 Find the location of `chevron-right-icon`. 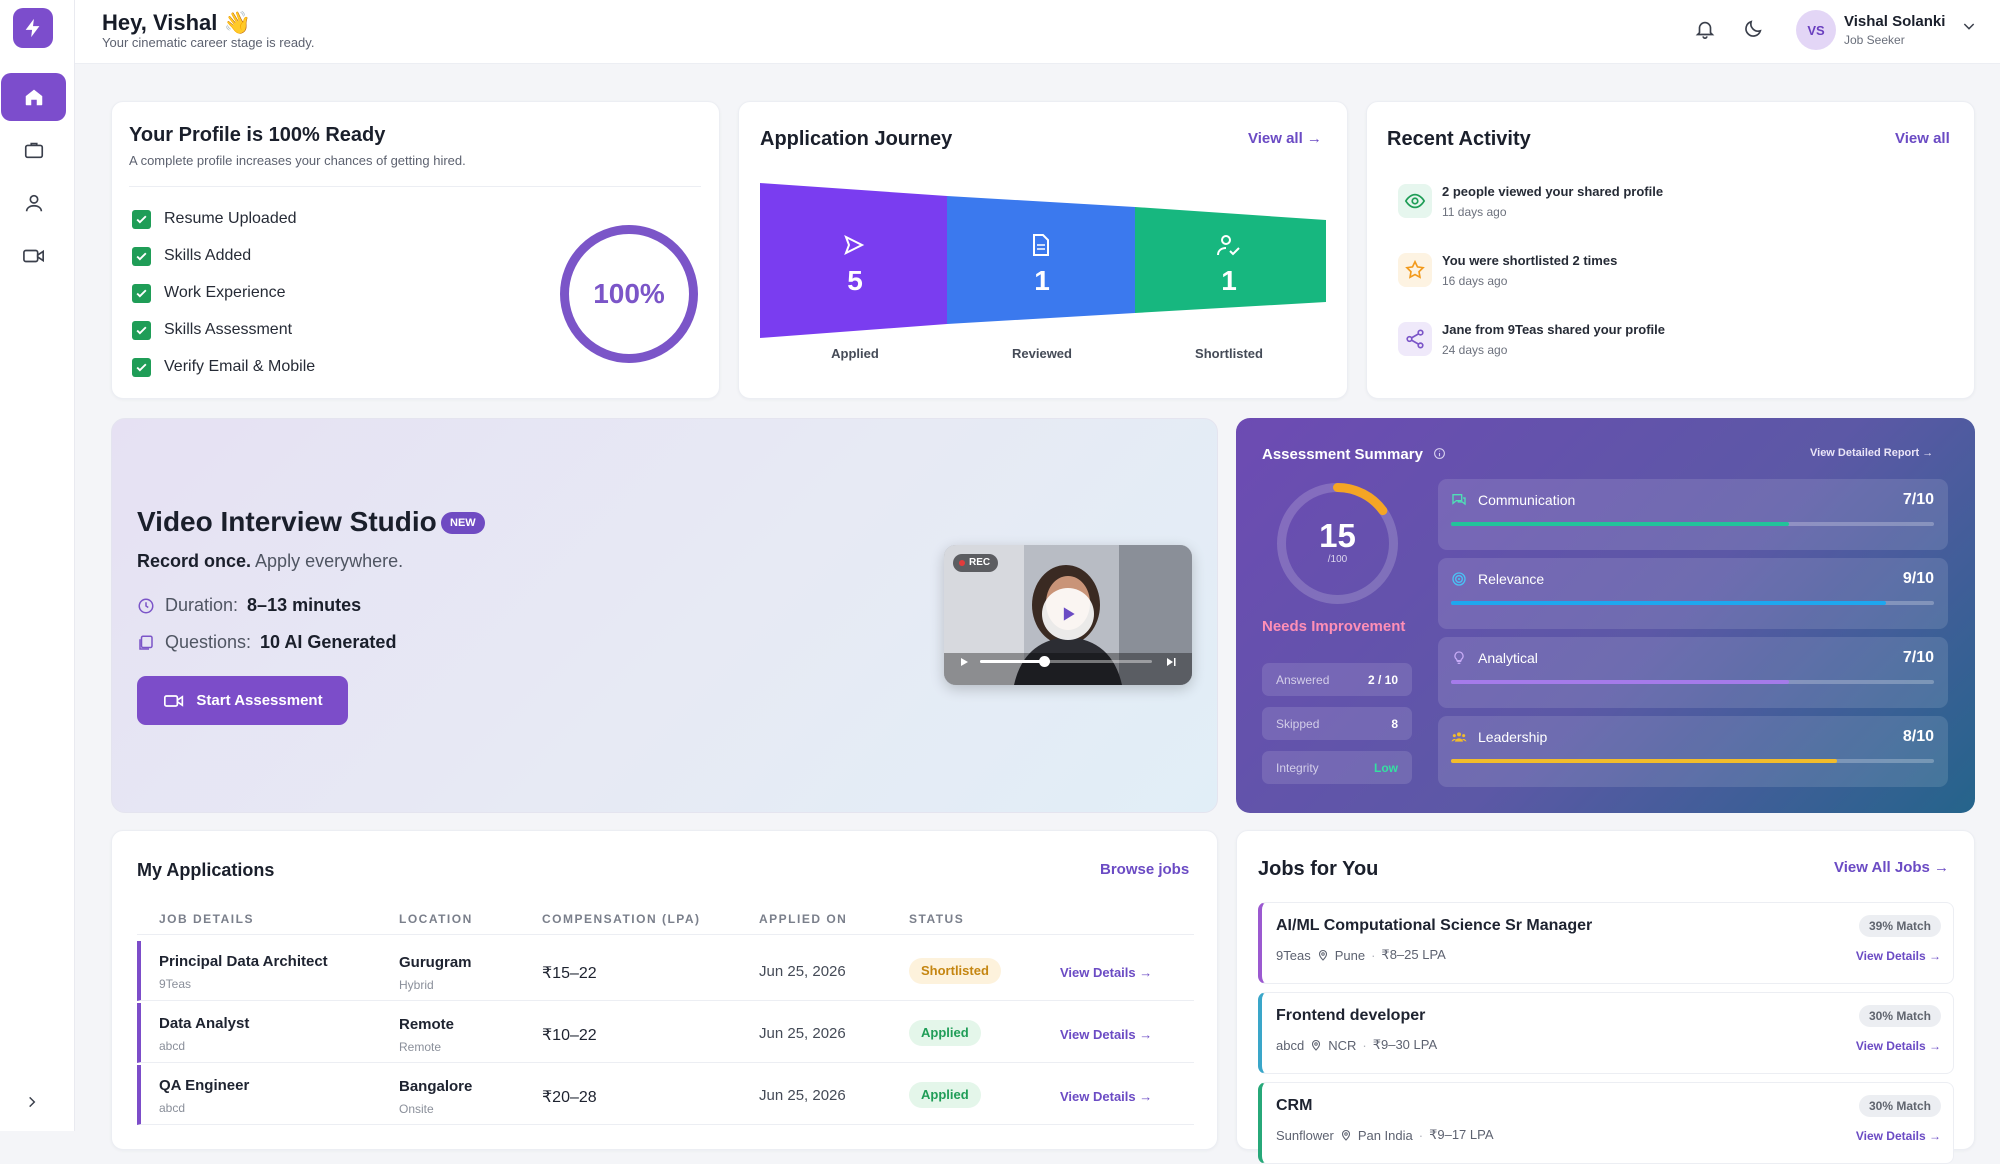

chevron-right-icon is located at coordinates (32, 1102).